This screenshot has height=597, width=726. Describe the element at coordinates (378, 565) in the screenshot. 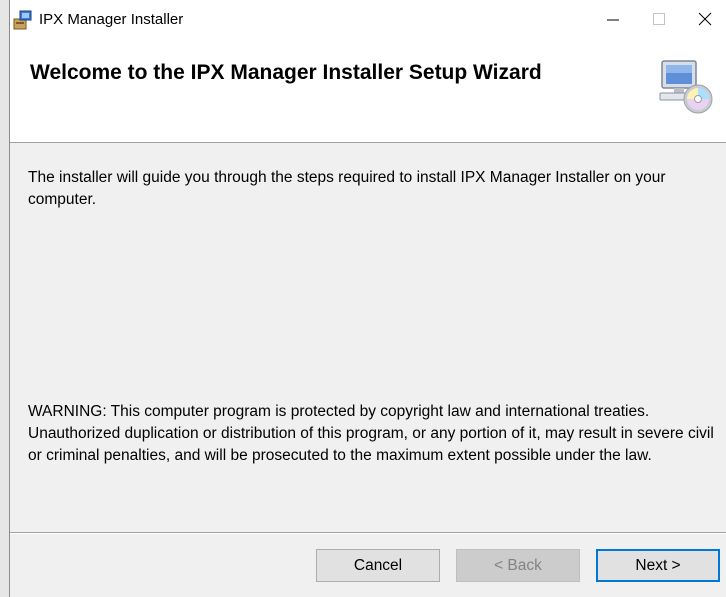

I see `cancel-button: Cancel` at that location.